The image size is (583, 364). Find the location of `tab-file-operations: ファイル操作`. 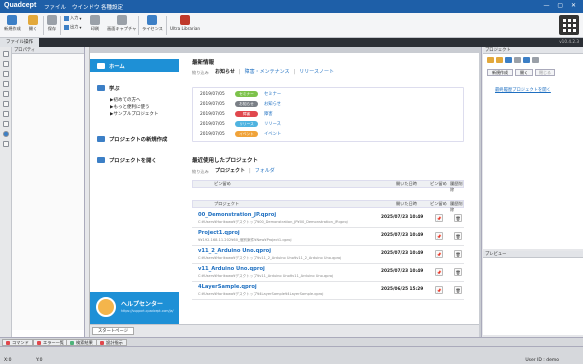

tab-file-operations: ファイル操作 is located at coordinates (19, 42).